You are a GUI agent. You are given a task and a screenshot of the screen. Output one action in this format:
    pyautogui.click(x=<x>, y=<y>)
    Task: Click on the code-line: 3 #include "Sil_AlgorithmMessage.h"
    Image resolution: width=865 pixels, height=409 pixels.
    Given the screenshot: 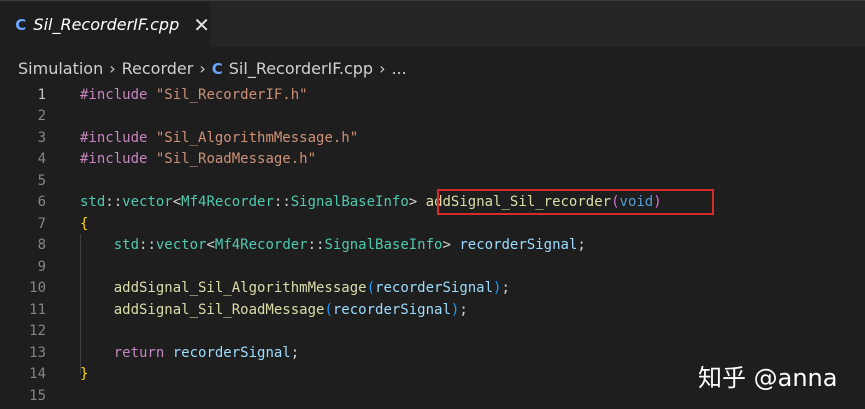 What is the action you would take?
    pyautogui.click(x=432, y=138)
    